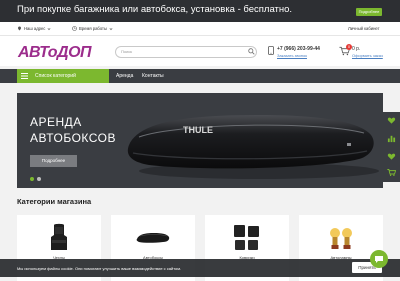  What do you see at coordinates (246, 237) in the screenshot?
I see `floor-mats-image` at bounding box center [246, 237].